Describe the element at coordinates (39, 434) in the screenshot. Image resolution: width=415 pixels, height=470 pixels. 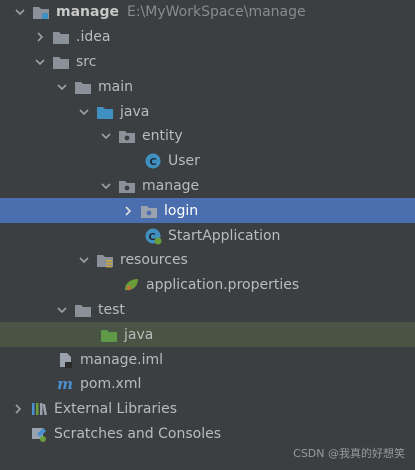
I see `scratches-icon` at that location.